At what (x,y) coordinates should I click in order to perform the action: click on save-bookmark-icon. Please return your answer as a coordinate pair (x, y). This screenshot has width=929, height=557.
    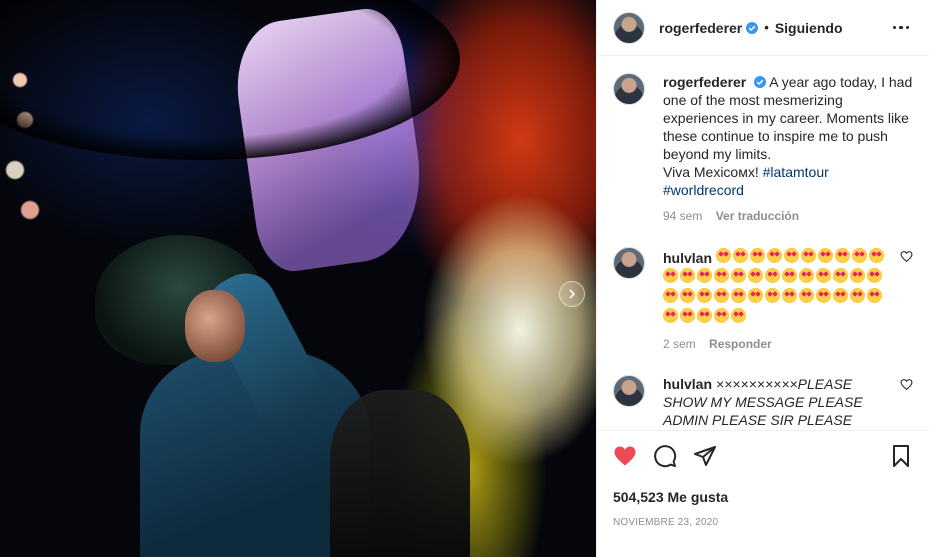
    Looking at the image, I should click on (901, 456).